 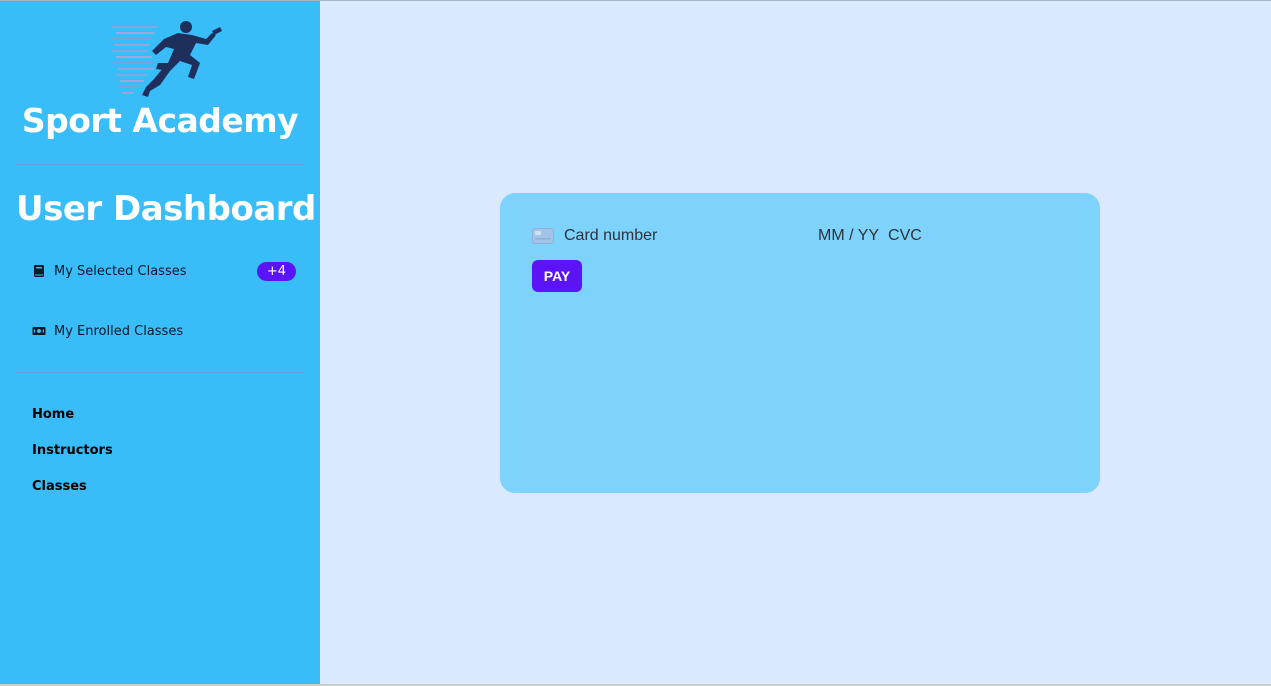 What do you see at coordinates (160, 120) in the screenshot?
I see `brand-title: Sport Academy` at bounding box center [160, 120].